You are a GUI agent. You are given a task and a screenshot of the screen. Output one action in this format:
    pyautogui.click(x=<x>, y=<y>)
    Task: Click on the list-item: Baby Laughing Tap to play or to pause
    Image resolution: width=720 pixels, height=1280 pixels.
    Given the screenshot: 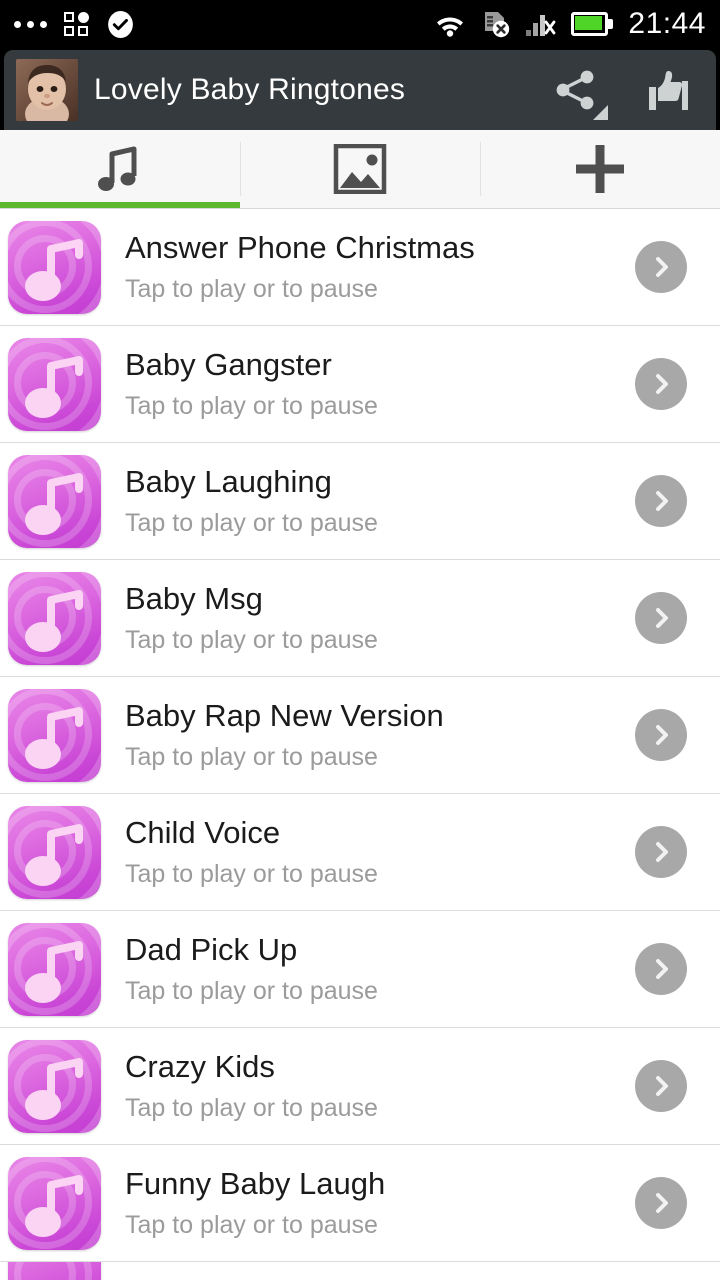 What is the action you would take?
    pyautogui.click(x=360, y=501)
    